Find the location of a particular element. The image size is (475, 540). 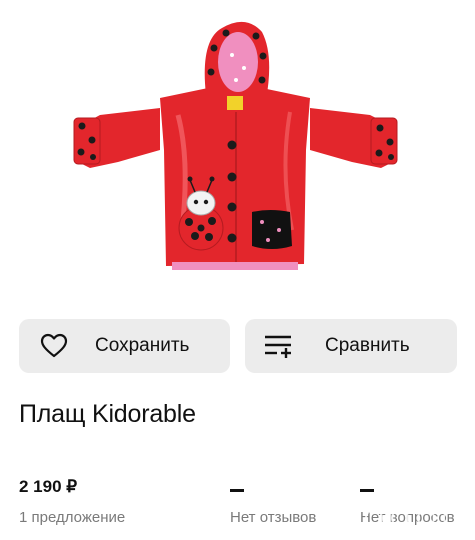

watermark-logo is located at coordinates (413, 518).